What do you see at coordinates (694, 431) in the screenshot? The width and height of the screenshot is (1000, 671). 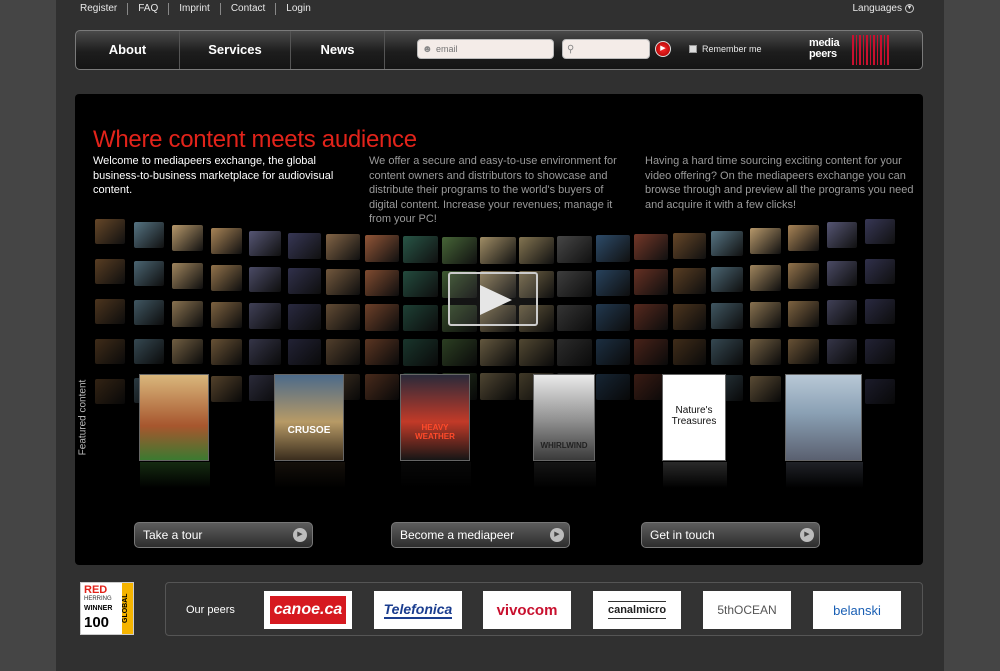 I see `featured-poster-5: Nature's Treasures` at bounding box center [694, 431].